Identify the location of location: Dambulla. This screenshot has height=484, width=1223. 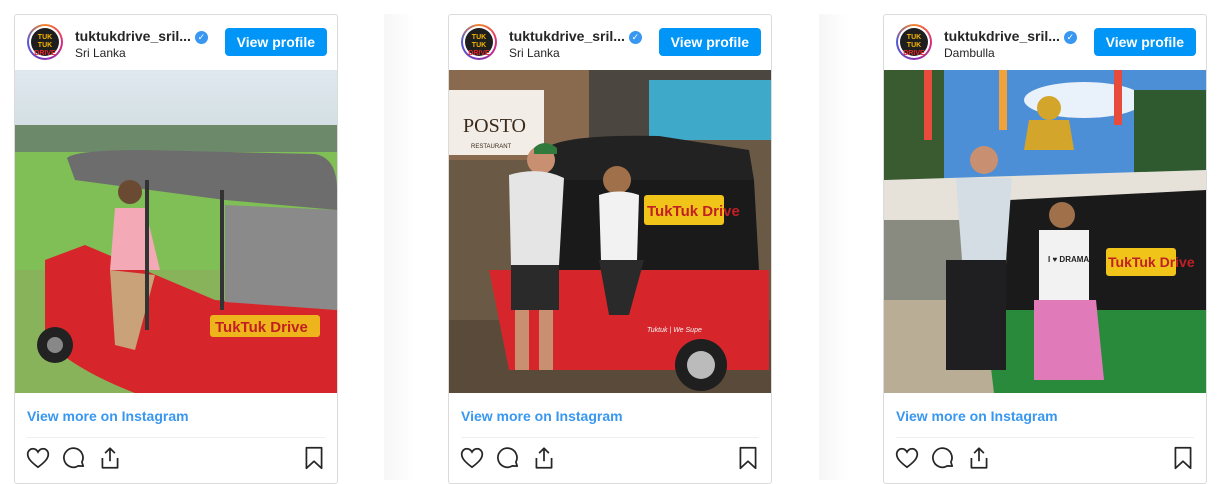
(969, 53).